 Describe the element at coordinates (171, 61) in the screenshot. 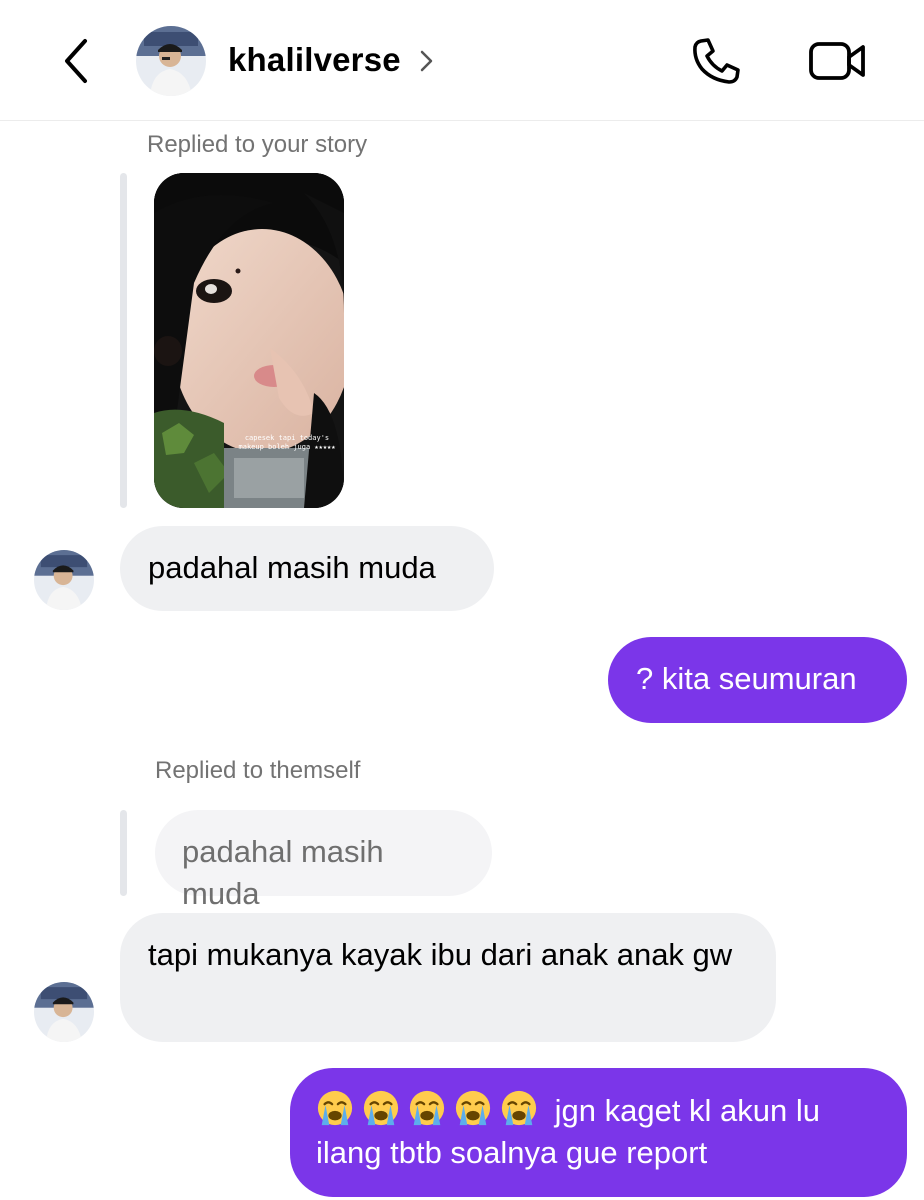

I see `profile-avatar` at that location.